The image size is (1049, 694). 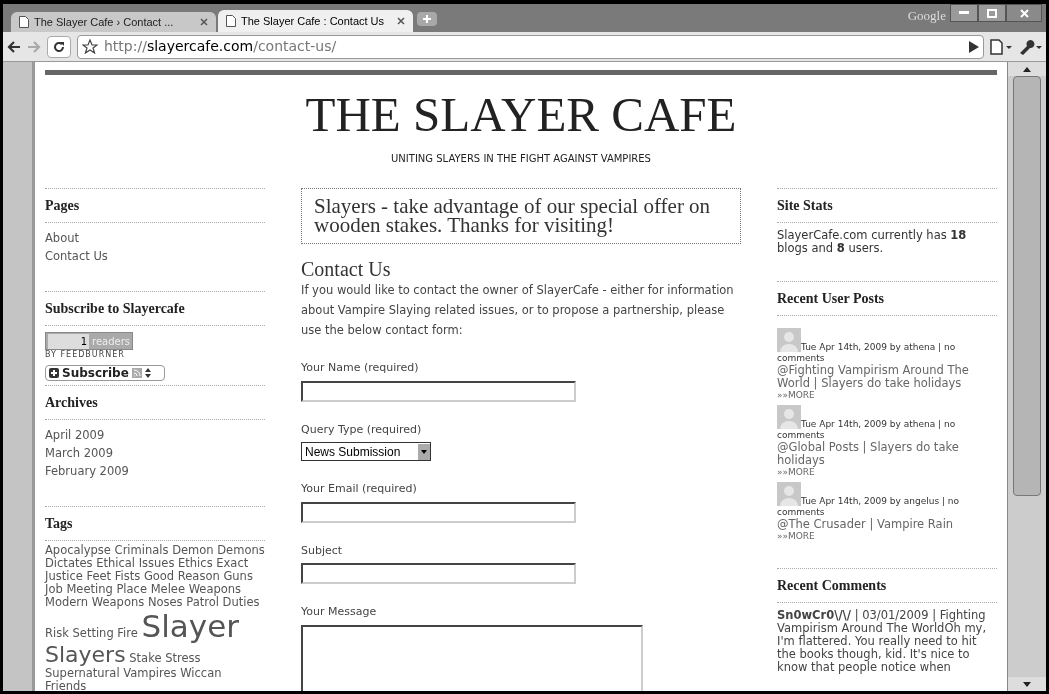 What do you see at coordinates (872, 242) in the screenshot?
I see `site-stats-text: SlayerCafe.com currently has 18 blogs and 8 users.` at bounding box center [872, 242].